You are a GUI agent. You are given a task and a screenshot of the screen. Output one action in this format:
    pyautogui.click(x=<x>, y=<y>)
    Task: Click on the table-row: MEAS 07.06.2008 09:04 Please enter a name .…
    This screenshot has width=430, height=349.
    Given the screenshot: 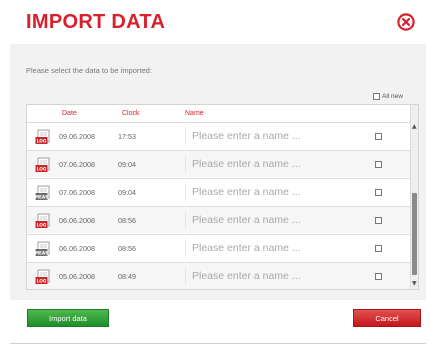 What is the action you would take?
    pyautogui.click(x=222, y=191)
    